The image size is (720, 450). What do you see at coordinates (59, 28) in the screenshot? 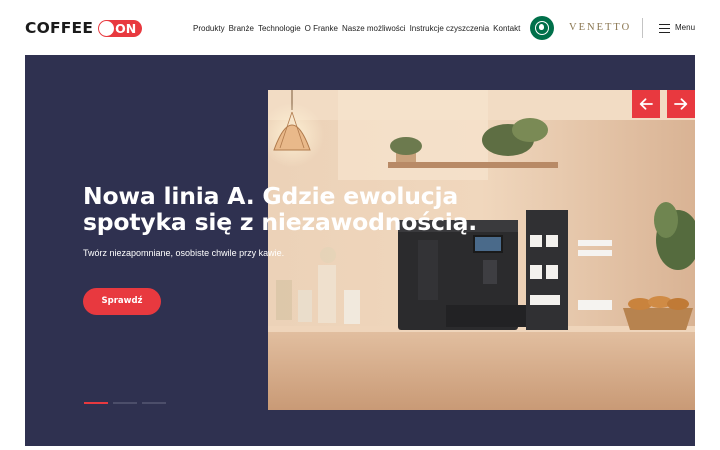
I see `logo-text: COFFEE` at bounding box center [59, 28].